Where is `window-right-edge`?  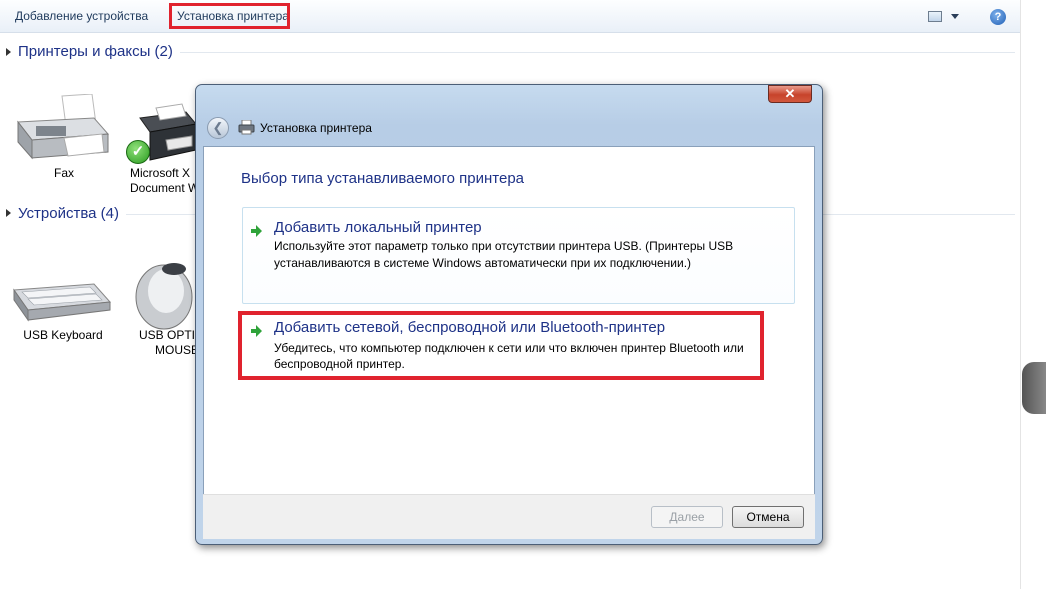 window-right-edge is located at coordinates (1038, 294).